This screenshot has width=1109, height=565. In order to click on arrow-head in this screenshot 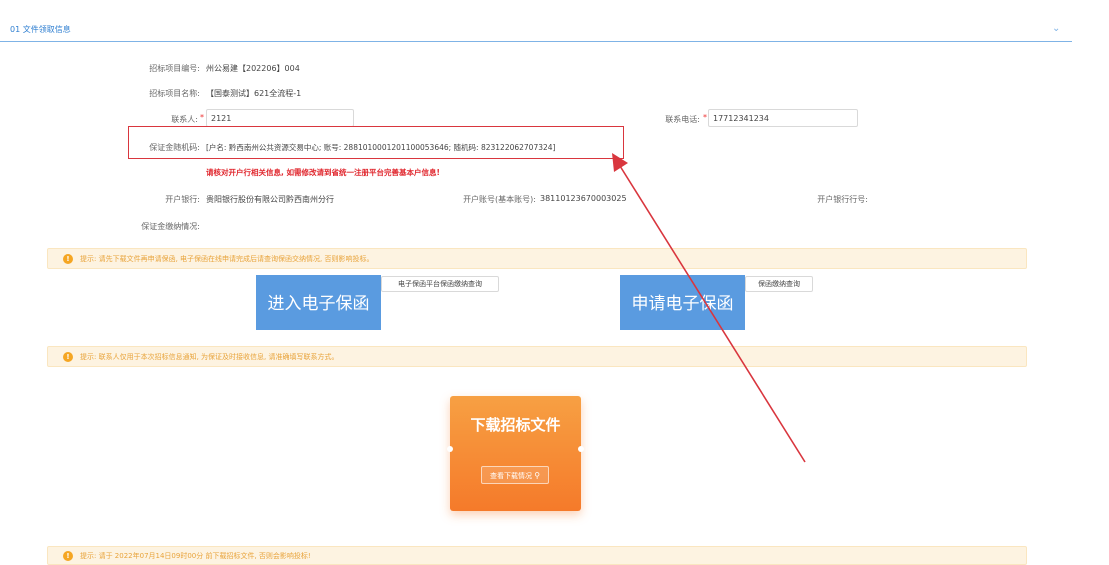, I will do `click(620, 162)`.